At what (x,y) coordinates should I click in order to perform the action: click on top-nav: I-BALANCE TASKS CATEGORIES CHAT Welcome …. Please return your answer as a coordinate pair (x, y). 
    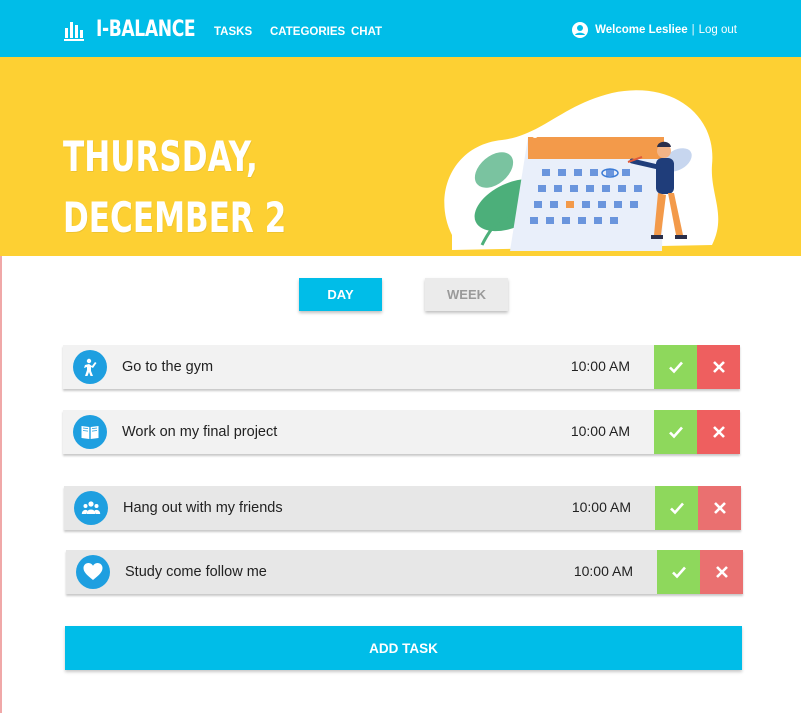
    Looking at the image, I should click on (400, 28).